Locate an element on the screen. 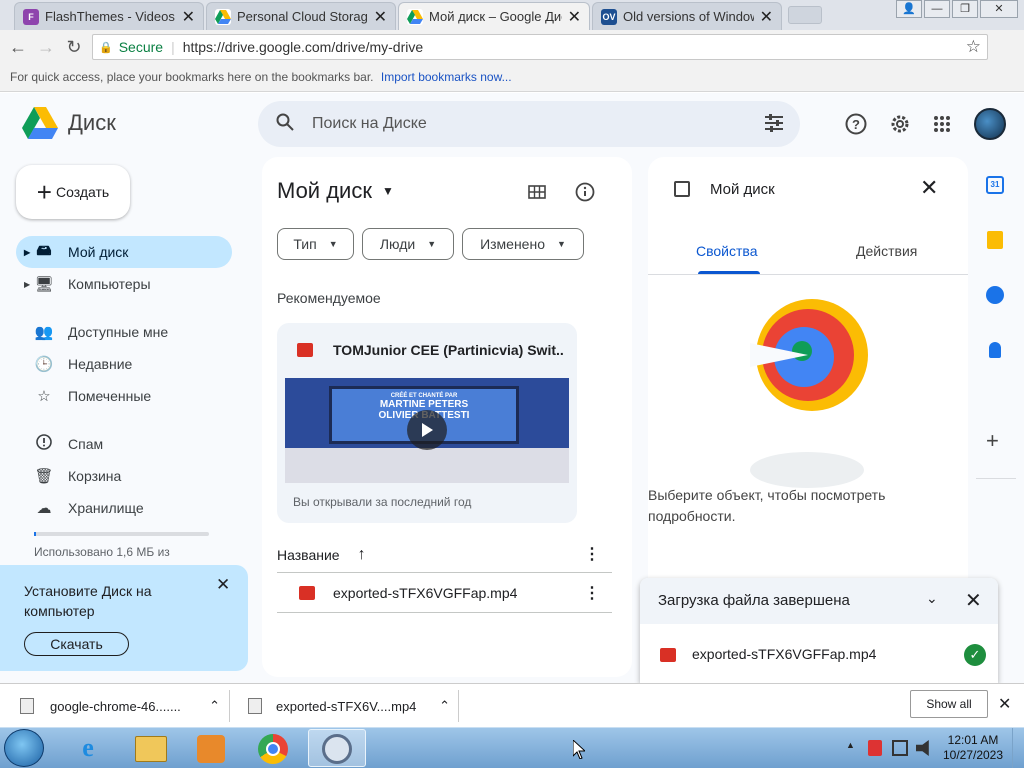  minimize-button: — is located at coordinates (937, 9).